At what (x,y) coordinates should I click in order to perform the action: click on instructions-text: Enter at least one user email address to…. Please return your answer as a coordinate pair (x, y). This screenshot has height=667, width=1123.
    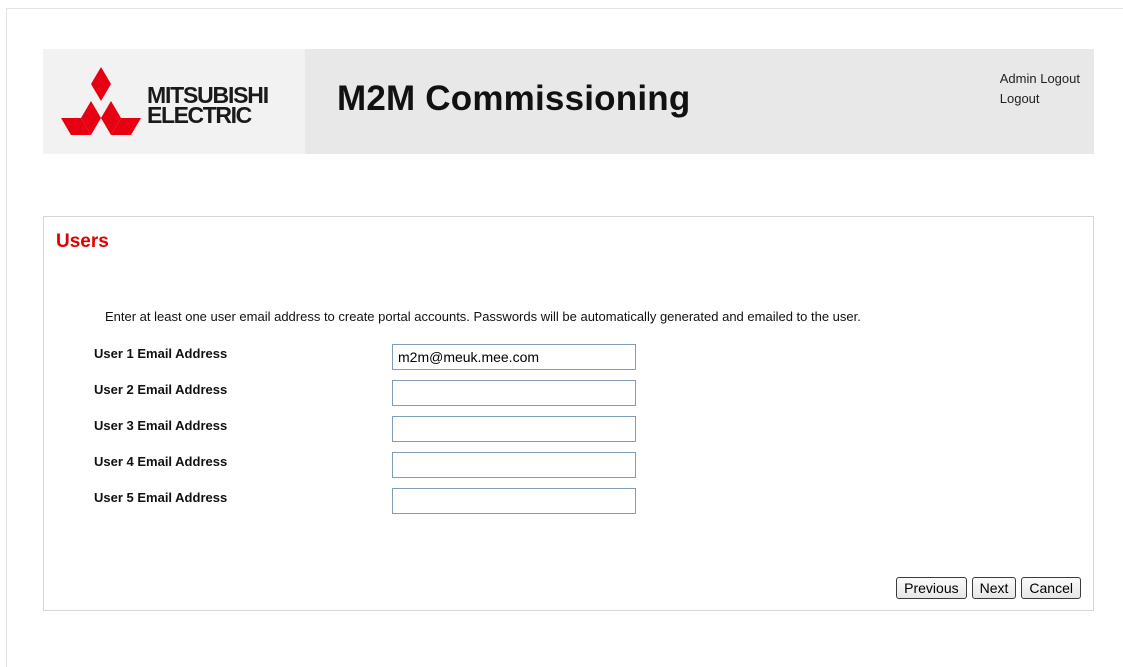
    Looking at the image, I should click on (483, 316).